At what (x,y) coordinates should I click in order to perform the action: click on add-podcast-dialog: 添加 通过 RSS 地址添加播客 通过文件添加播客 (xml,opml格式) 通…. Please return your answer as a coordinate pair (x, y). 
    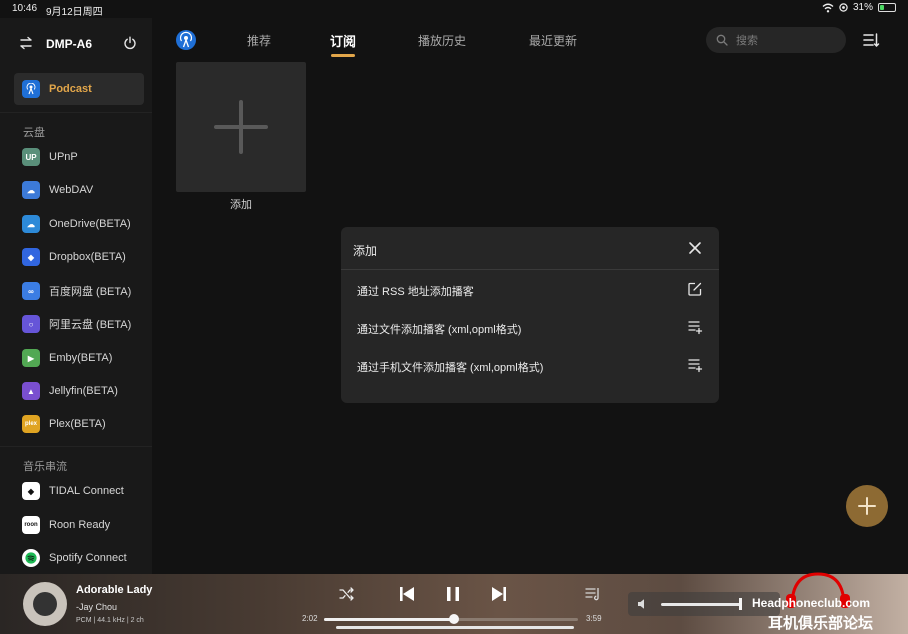
    Looking at the image, I should click on (530, 315).